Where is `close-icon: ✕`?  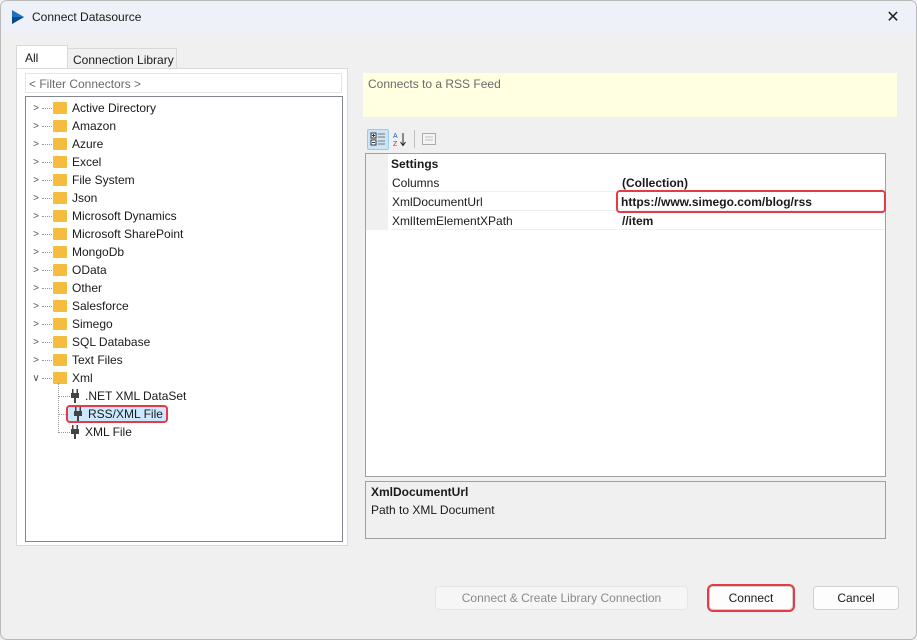 close-icon: ✕ is located at coordinates (893, 17).